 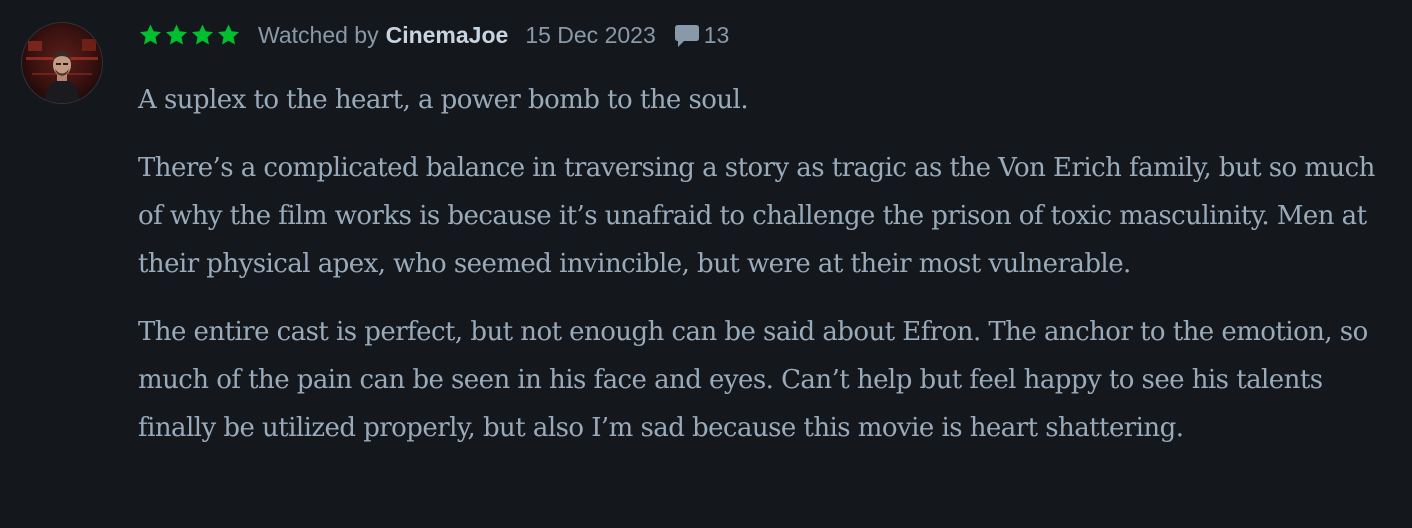 I want to click on comments-link: 13, so click(x=702, y=35).